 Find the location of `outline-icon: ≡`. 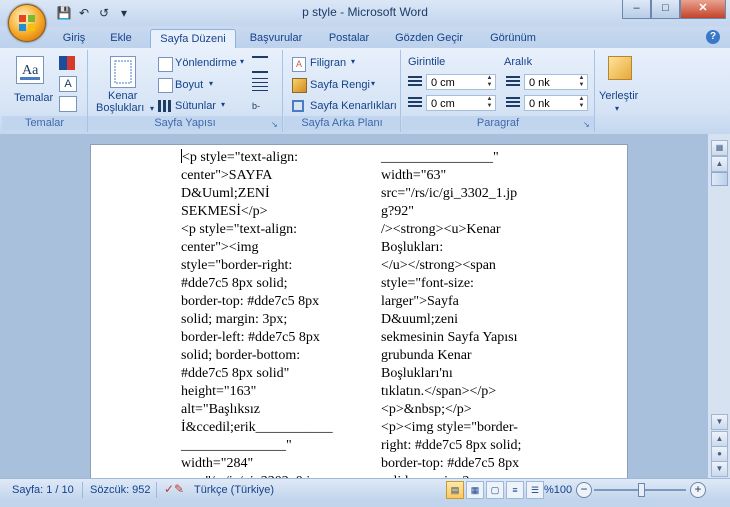

outline-icon: ≡ is located at coordinates (515, 490).